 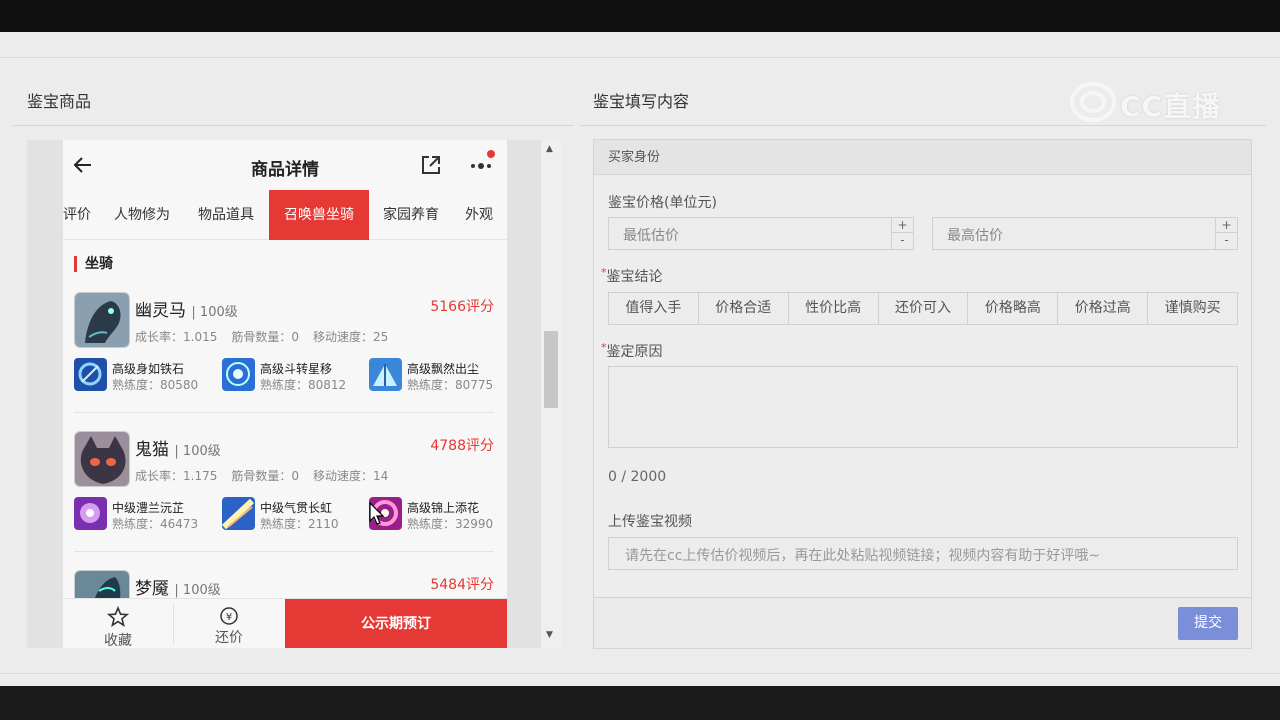 What do you see at coordinates (186, 311) in the screenshot?
I see `pet-name: 幽灵马 | 100级` at bounding box center [186, 311].